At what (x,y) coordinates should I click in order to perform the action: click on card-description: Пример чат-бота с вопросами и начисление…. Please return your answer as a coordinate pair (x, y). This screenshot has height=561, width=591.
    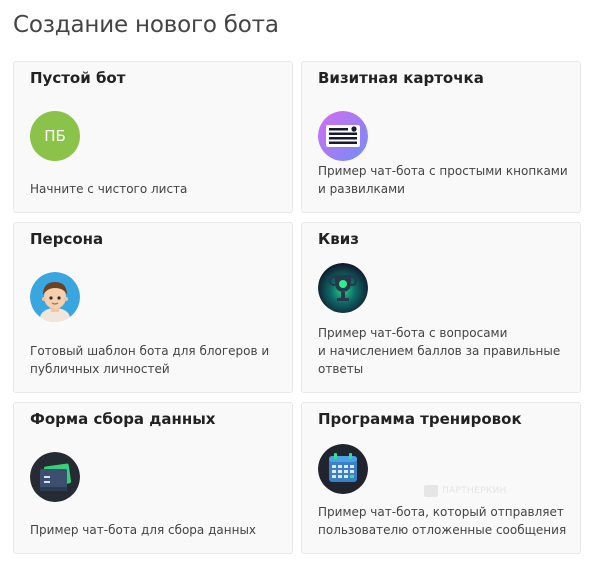
    Looking at the image, I should click on (439, 351).